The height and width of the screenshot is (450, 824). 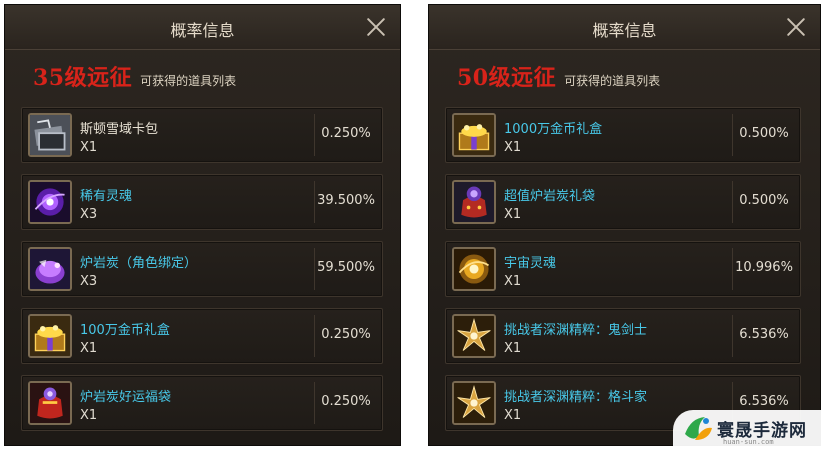 What do you see at coordinates (507, 78) in the screenshot?
I see `expedition-level: 50级远征` at bounding box center [507, 78].